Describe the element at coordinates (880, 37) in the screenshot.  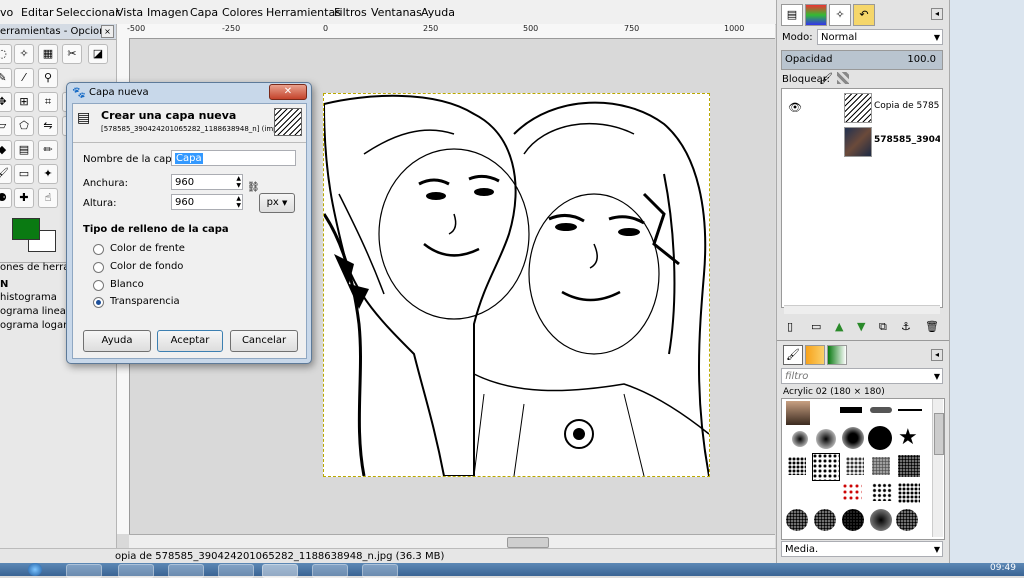
I see `mode-select: Normal ▼` at that location.